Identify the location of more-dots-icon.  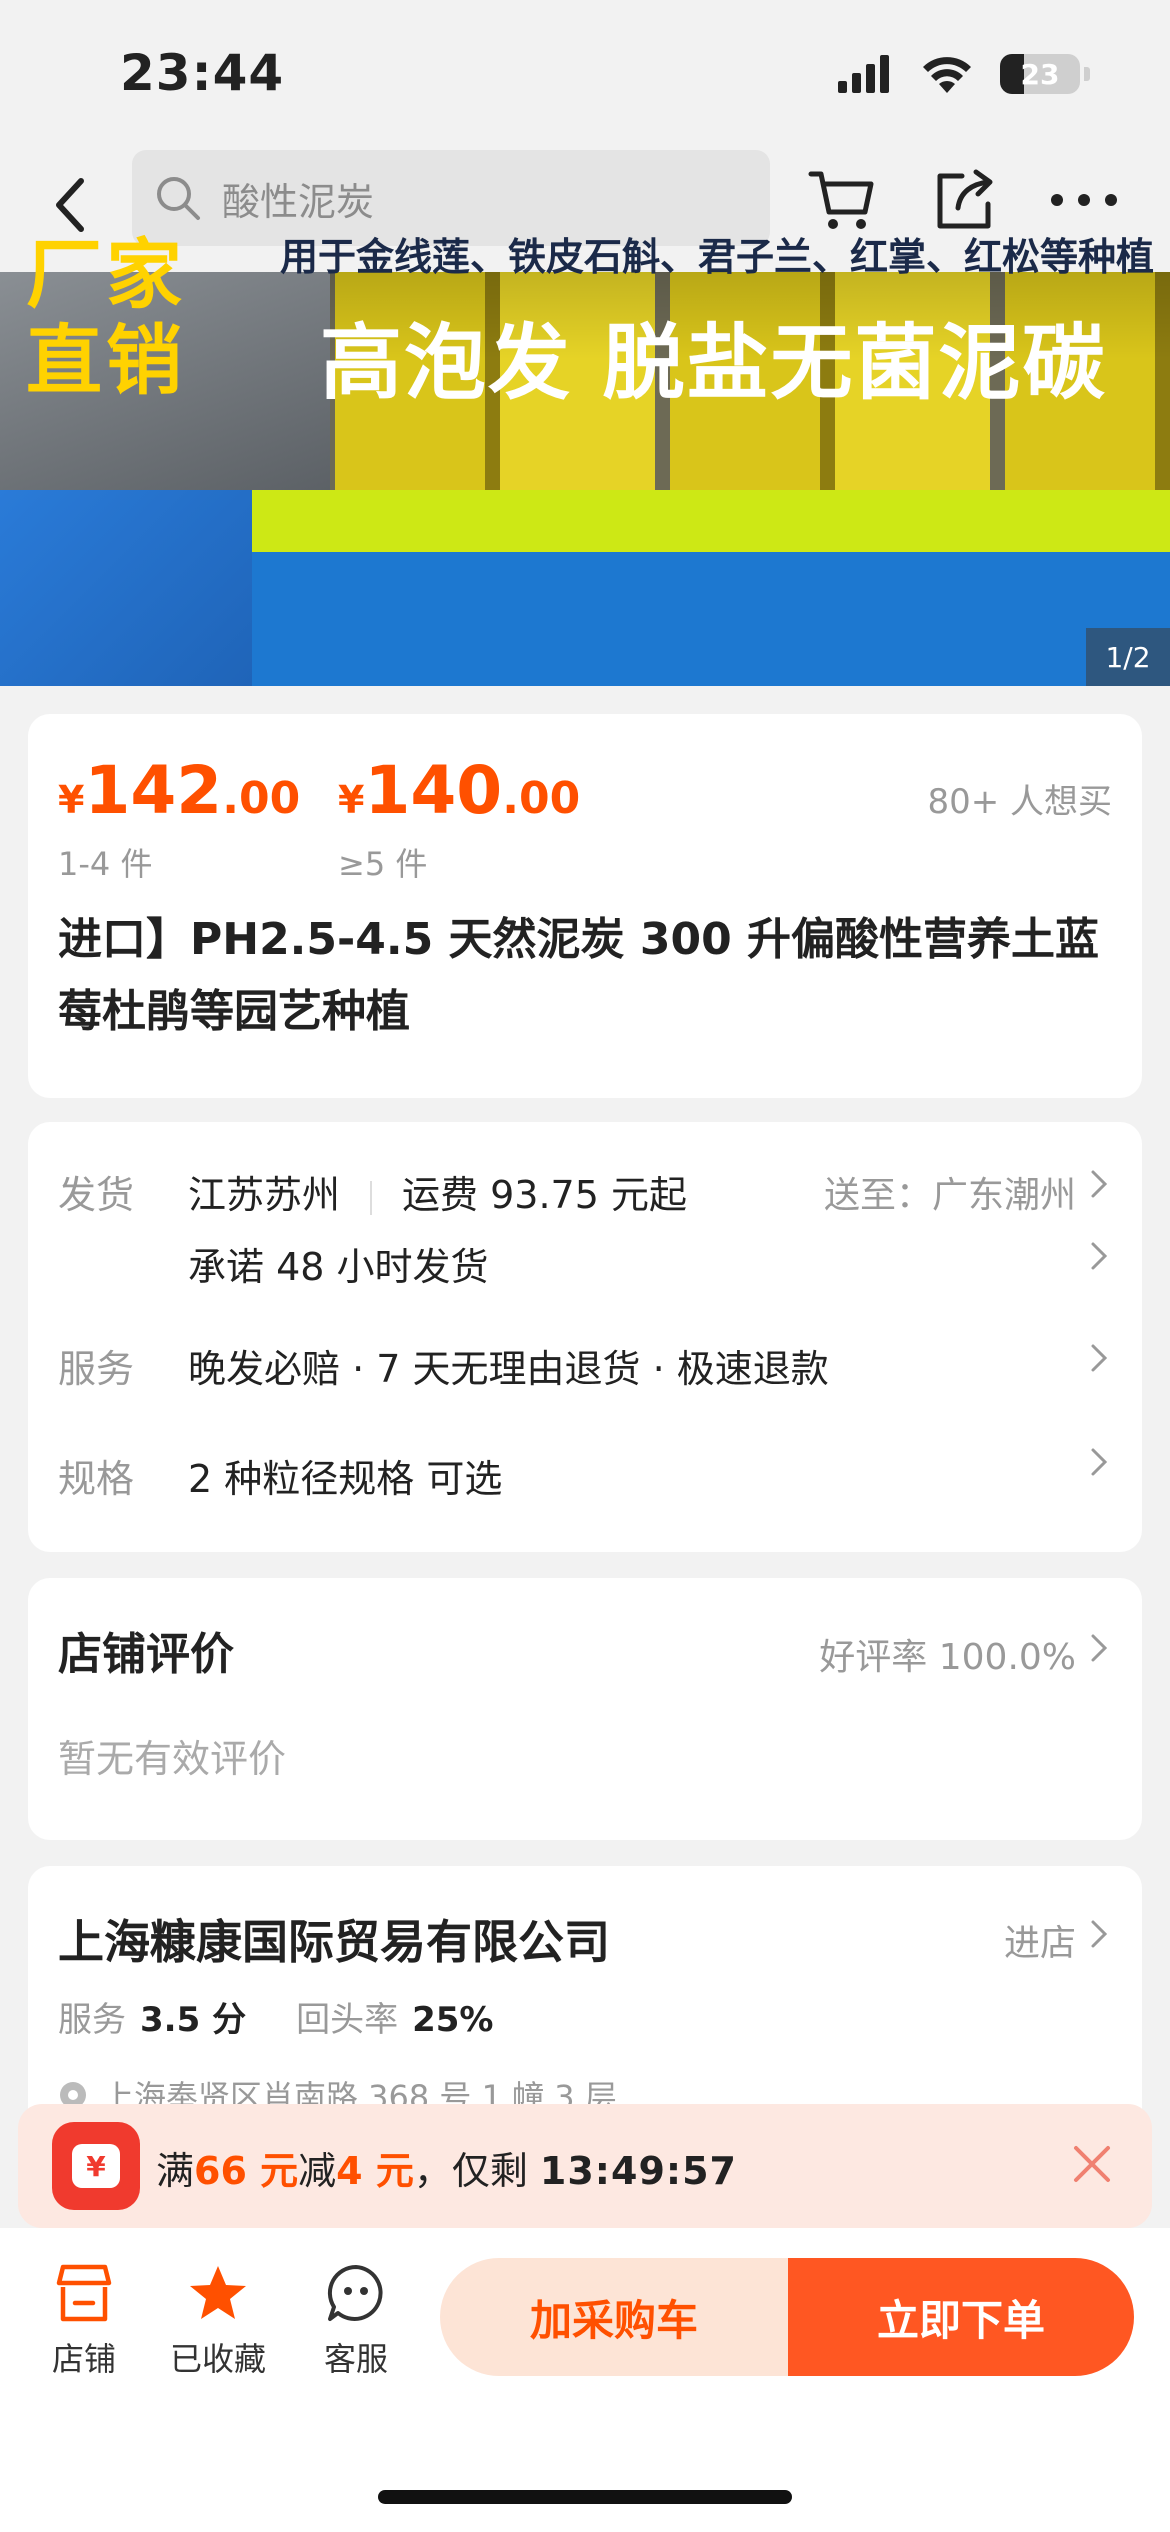
(1084, 200).